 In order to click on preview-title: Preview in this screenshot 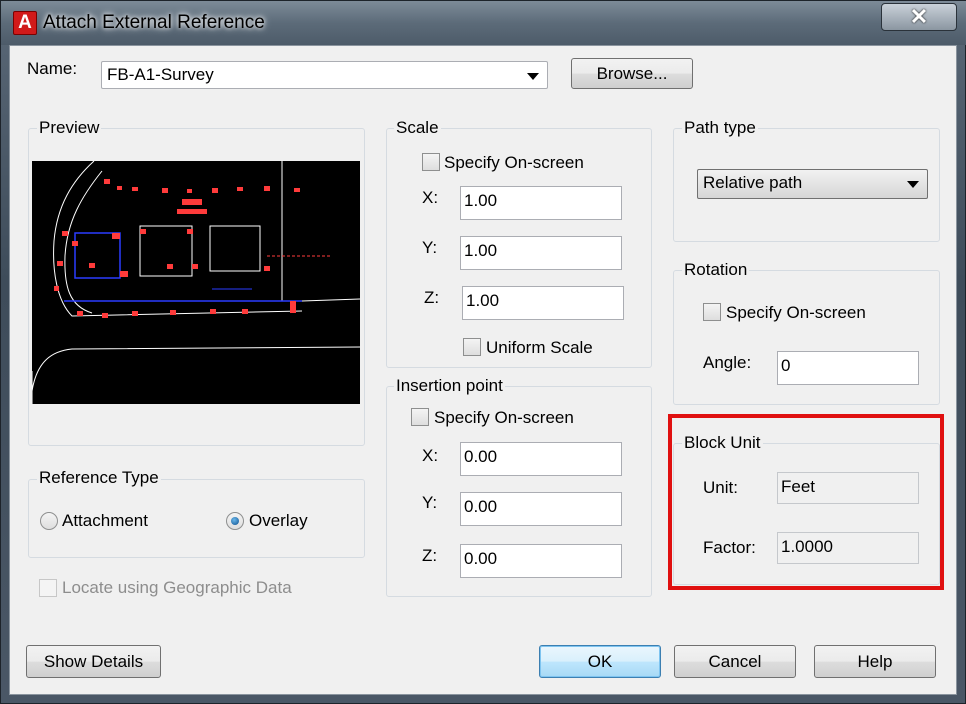, I will do `click(69, 128)`.